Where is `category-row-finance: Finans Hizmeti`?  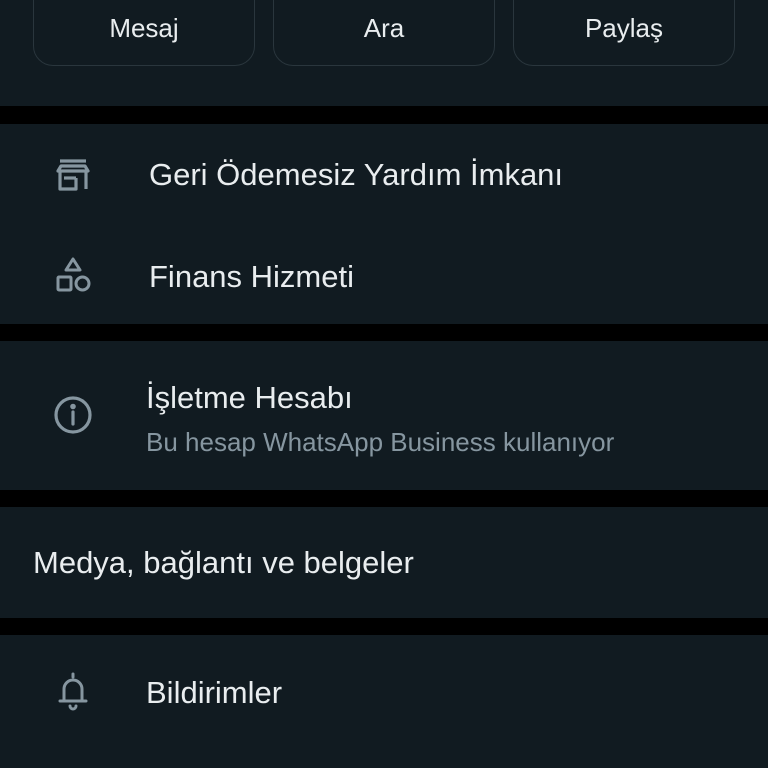 category-row-finance: Finans Hizmeti is located at coordinates (384, 274).